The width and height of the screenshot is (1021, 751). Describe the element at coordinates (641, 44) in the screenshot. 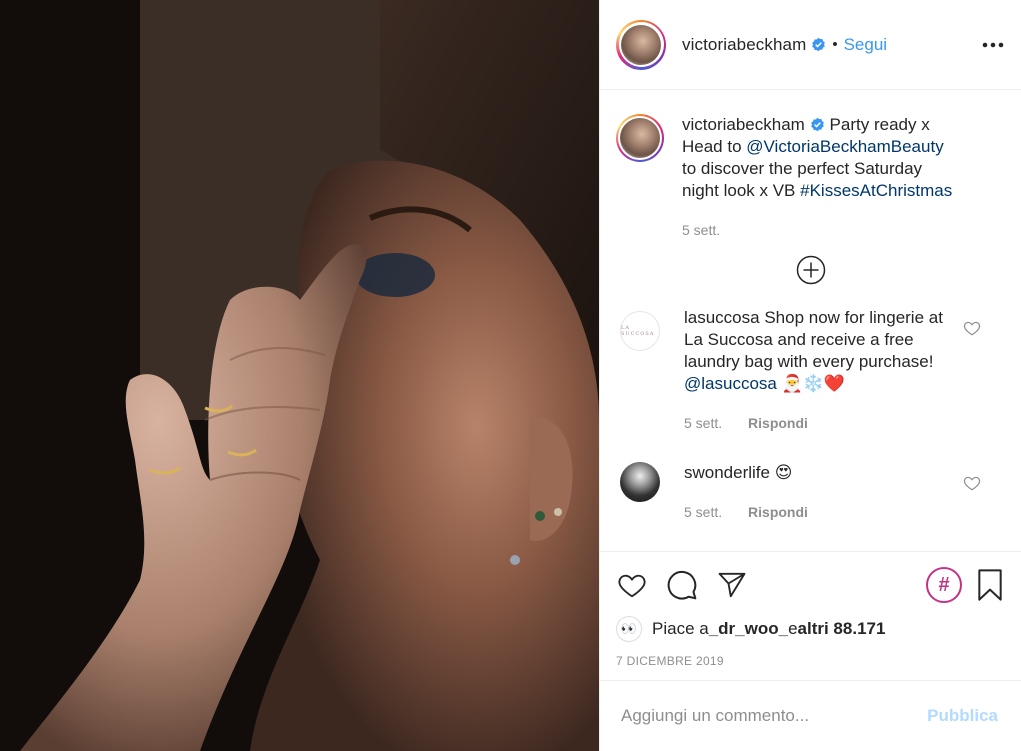

I see `author-avatar` at that location.